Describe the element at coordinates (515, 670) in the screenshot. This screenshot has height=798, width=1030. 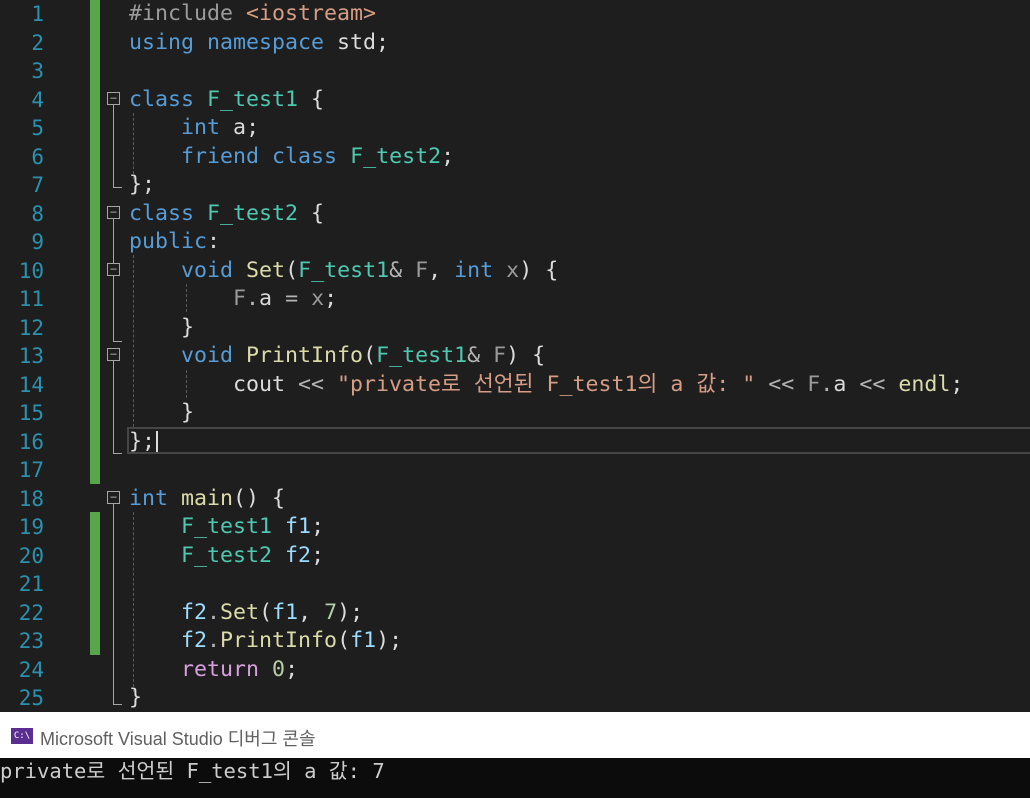
I see `code-line: 24 return 0;` at that location.